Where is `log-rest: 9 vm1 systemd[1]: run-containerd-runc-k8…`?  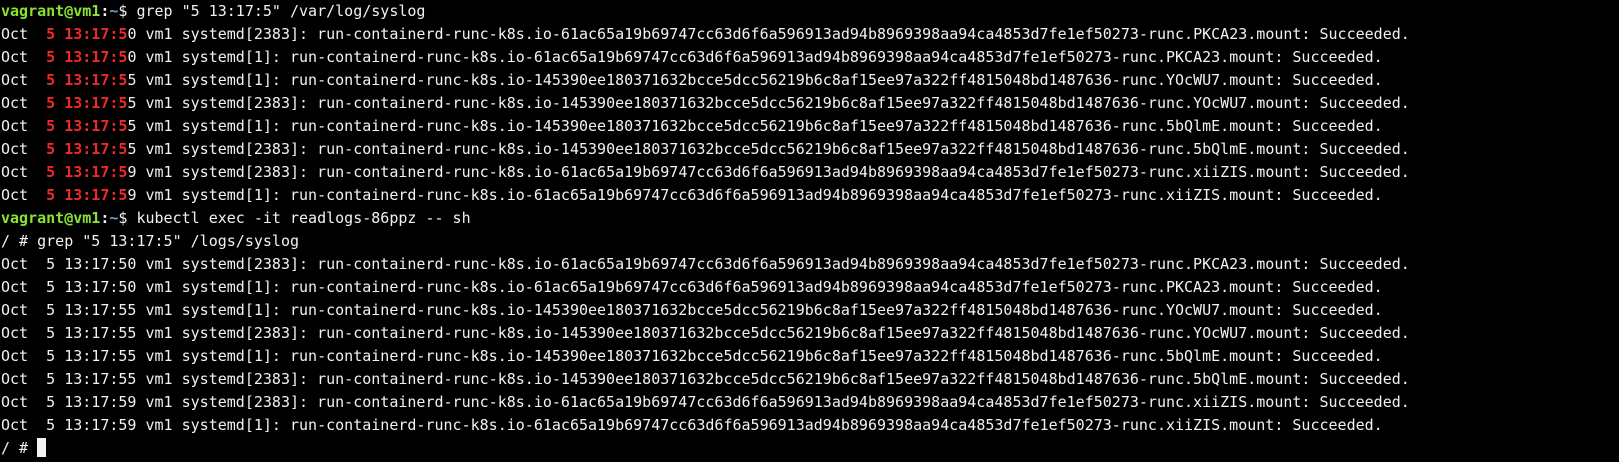 log-rest: 9 vm1 systemd[1]: run-containerd-runc-k8… is located at coordinates (755, 195).